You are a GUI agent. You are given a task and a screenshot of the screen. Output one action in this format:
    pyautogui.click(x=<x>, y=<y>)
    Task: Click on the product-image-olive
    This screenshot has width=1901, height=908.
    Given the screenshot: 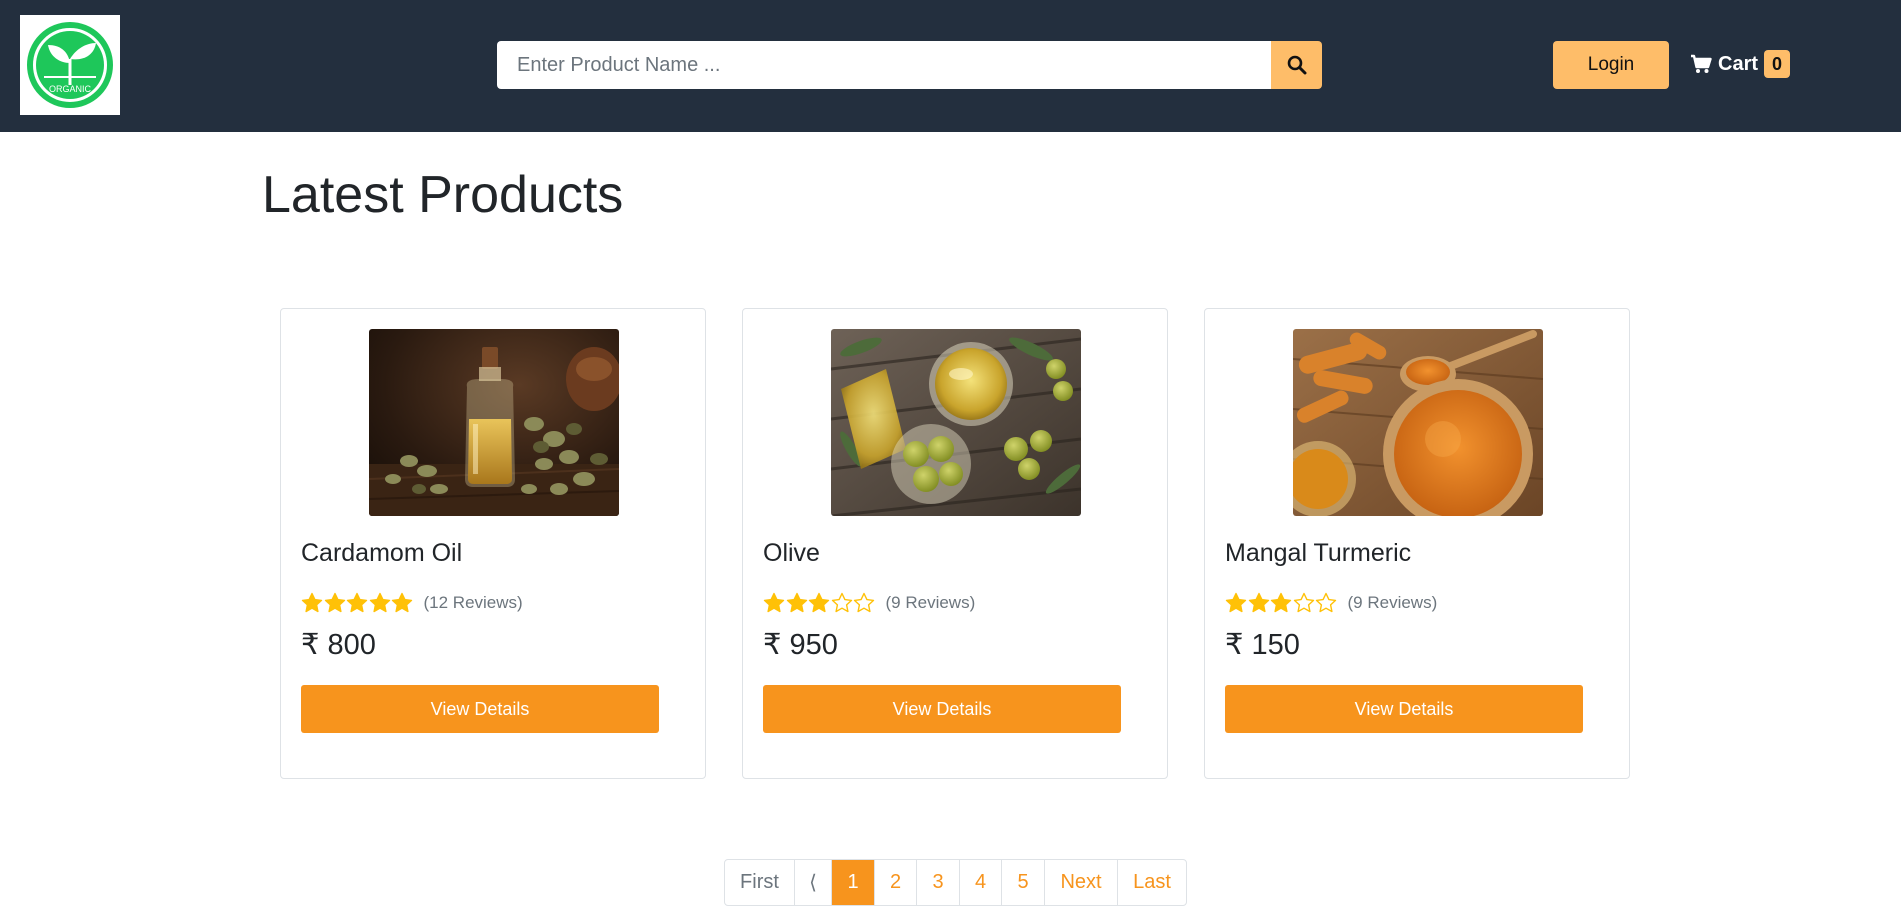 What is the action you would take?
    pyautogui.click(x=956, y=422)
    